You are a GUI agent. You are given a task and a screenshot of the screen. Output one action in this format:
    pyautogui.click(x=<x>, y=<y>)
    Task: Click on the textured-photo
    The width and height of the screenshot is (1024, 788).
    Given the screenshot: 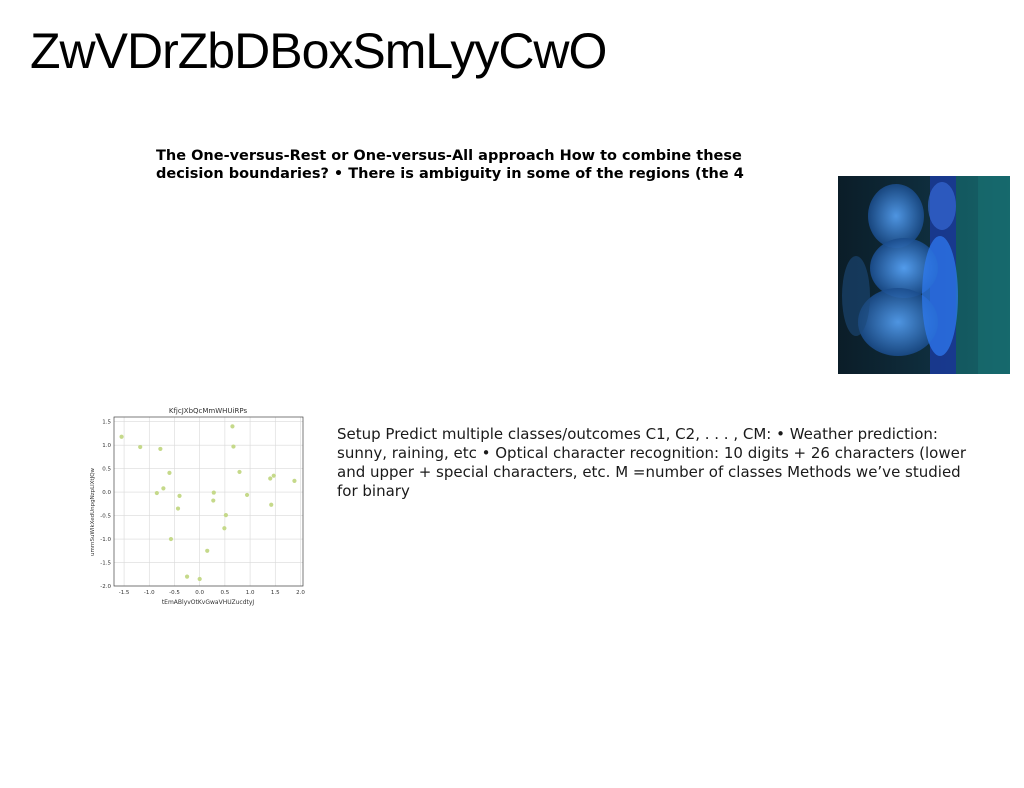 What is the action you would take?
    pyautogui.click(x=924, y=275)
    